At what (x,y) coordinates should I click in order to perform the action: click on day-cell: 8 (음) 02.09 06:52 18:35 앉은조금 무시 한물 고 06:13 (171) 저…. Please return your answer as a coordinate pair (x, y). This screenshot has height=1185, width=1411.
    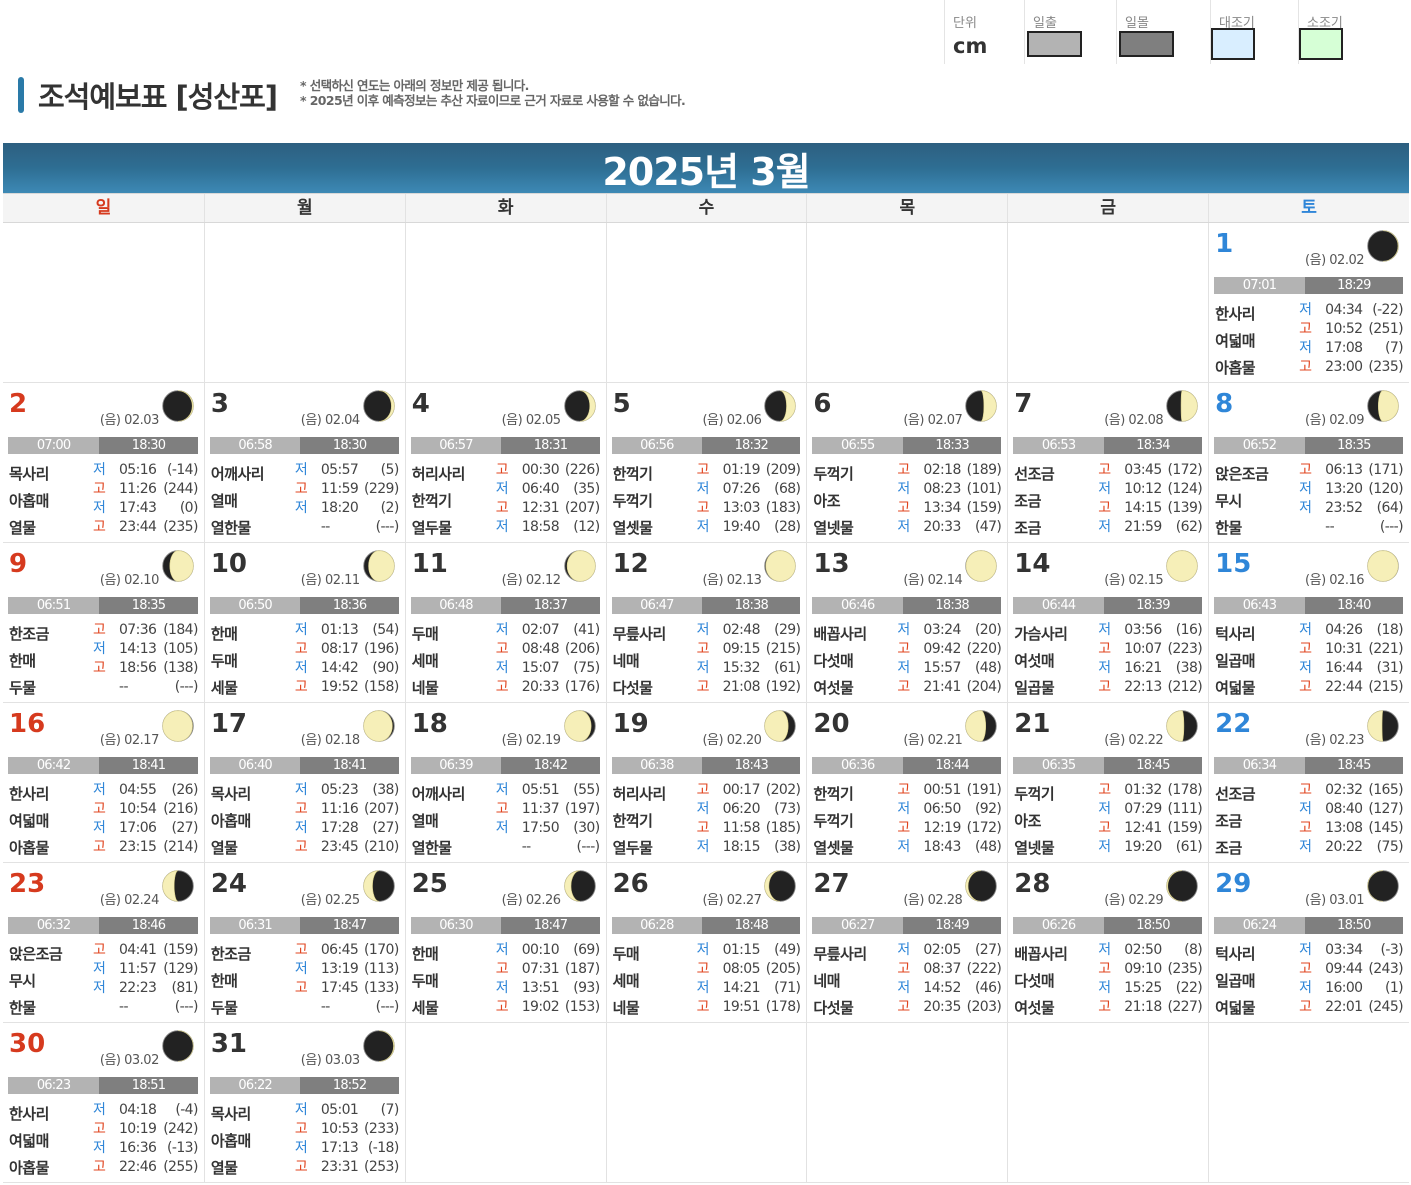
    Looking at the image, I should click on (1308, 463).